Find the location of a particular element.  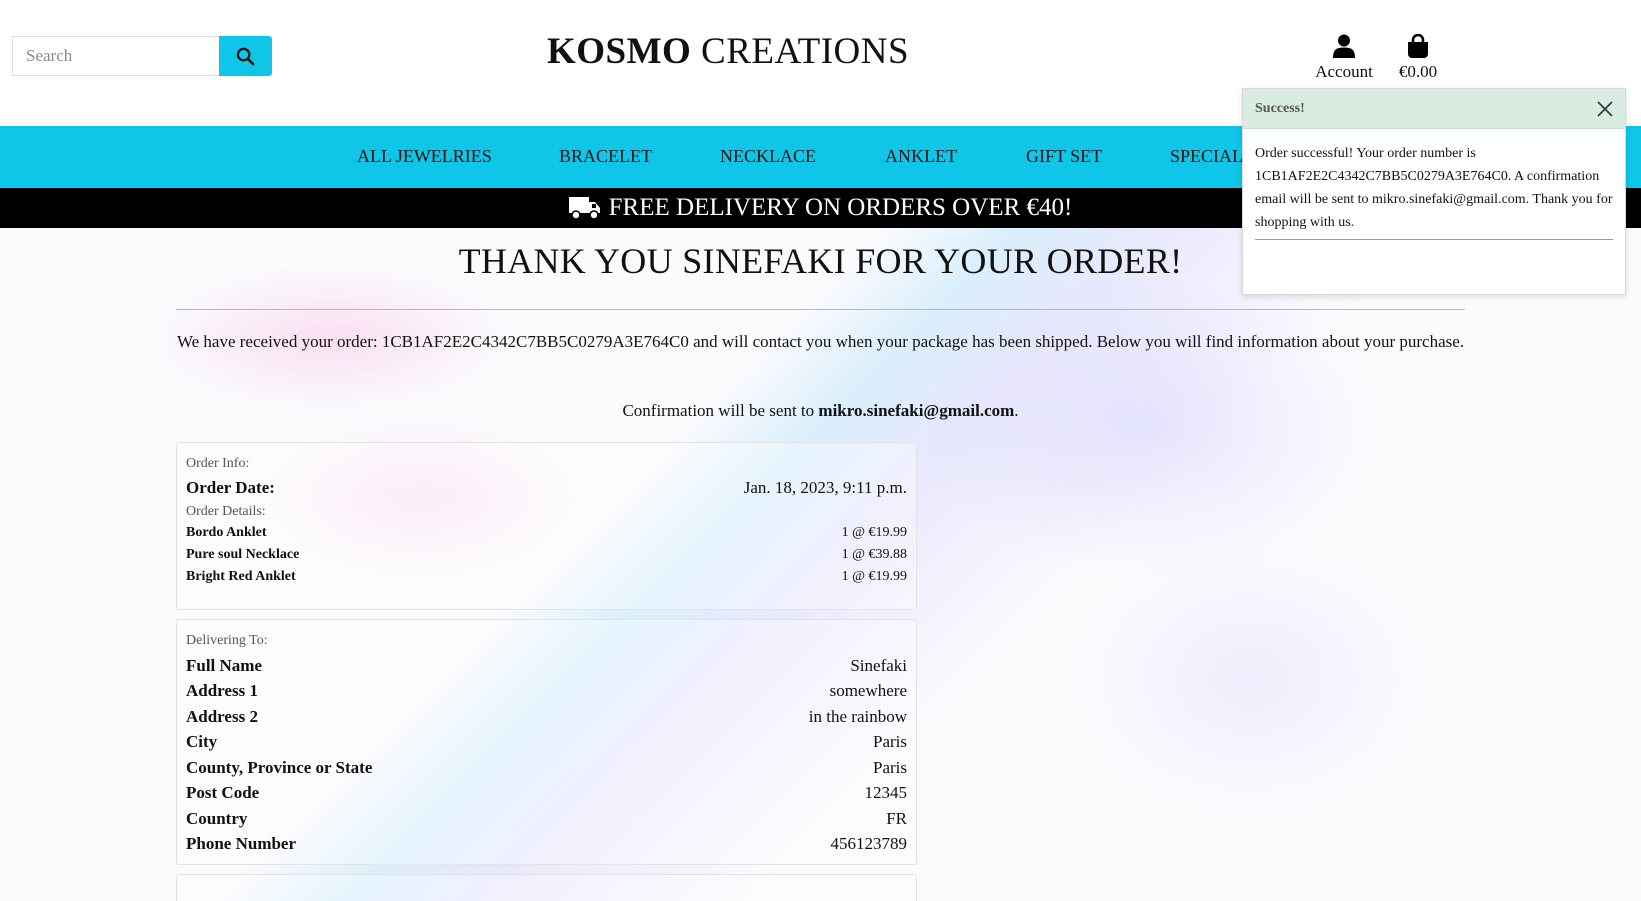

banner-text: FREE DELIVERY ON ORDERS OVER €40! is located at coordinates (840, 207).